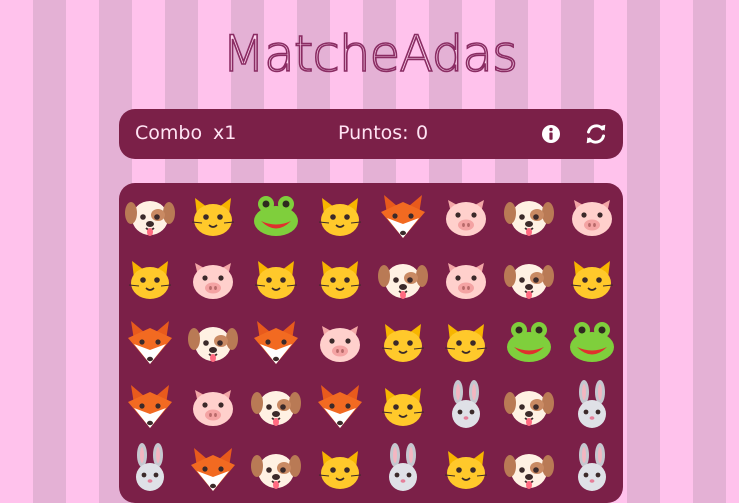 The height and width of the screenshot is (503, 739). Describe the element at coordinates (225, 133) in the screenshot. I see `combo-value: x1` at that location.